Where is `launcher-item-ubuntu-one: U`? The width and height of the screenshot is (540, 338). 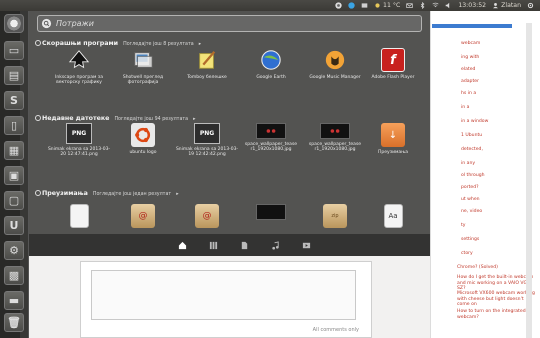
launcher-item-ubuntu-one: U is located at coordinates (14, 225).